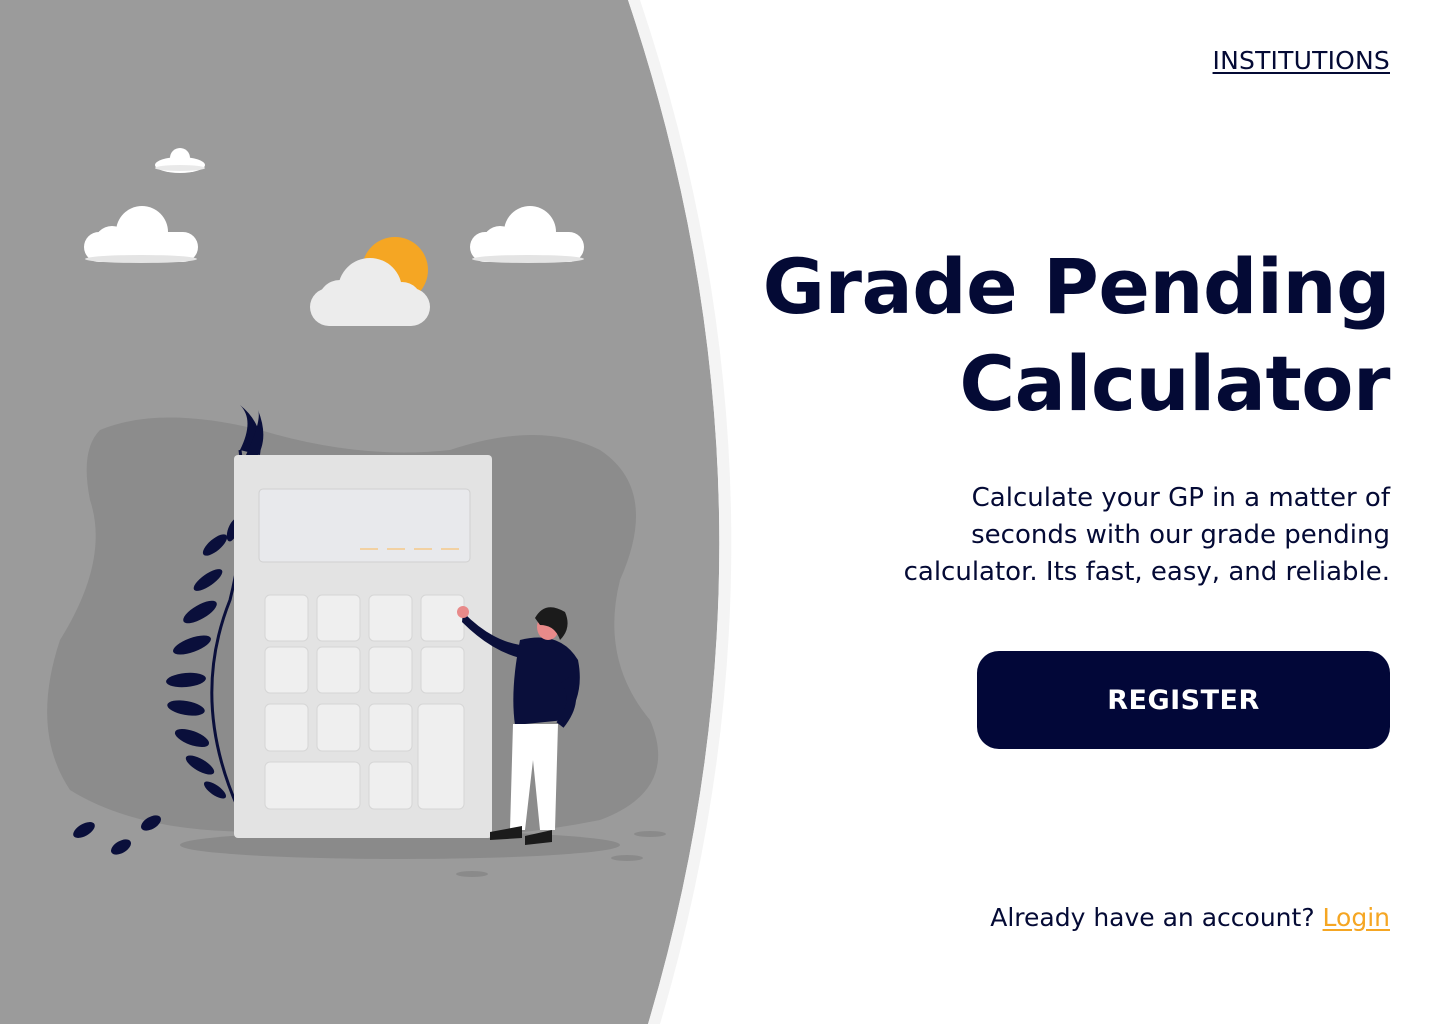  What do you see at coordinates (1180, 535) in the screenshot?
I see `description-line-2: seconds with our grade pending` at bounding box center [1180, 535].